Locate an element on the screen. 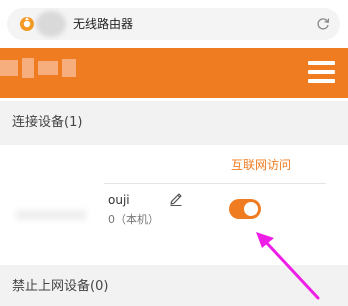 The image size is (348, 306). blurred-logo is located at coordinates (50, 72).